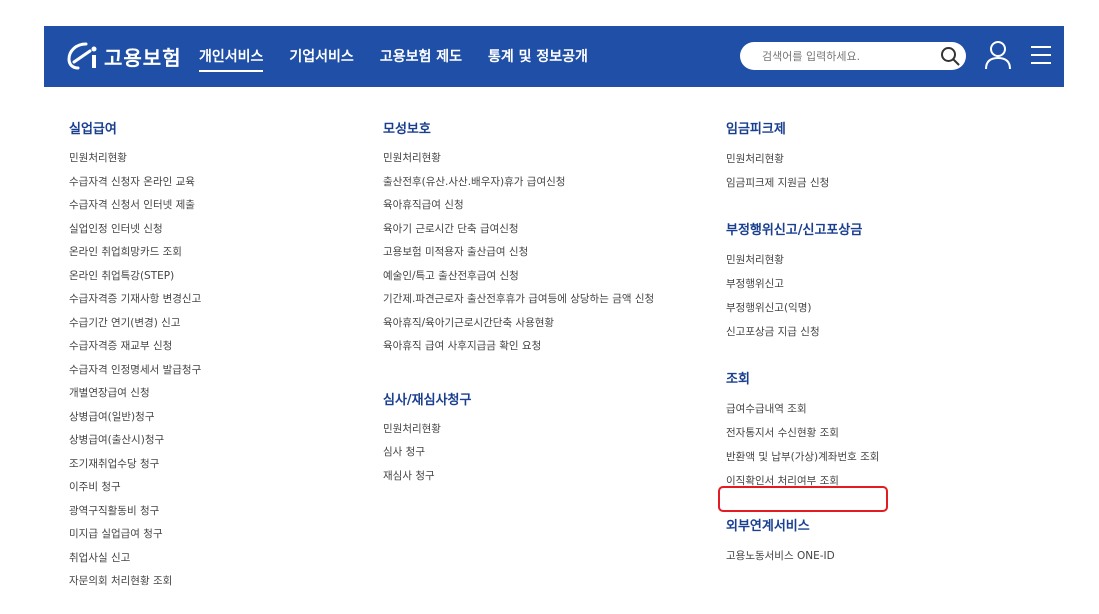 The height and width of the screenshot is (614, 1099). Describe the element at coordinates (421, 59) in the screenshot. I see `nav-insurance-system: 고용보험 제도` at that location.